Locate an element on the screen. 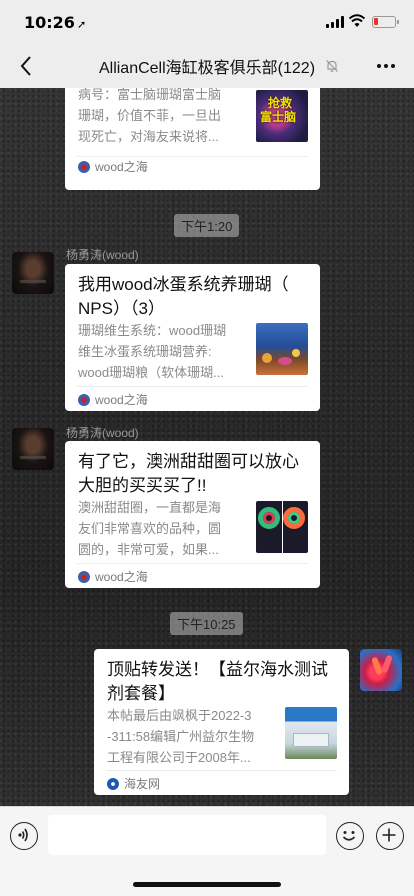  card-source: 海友网 is located at coordinates (133, 783).